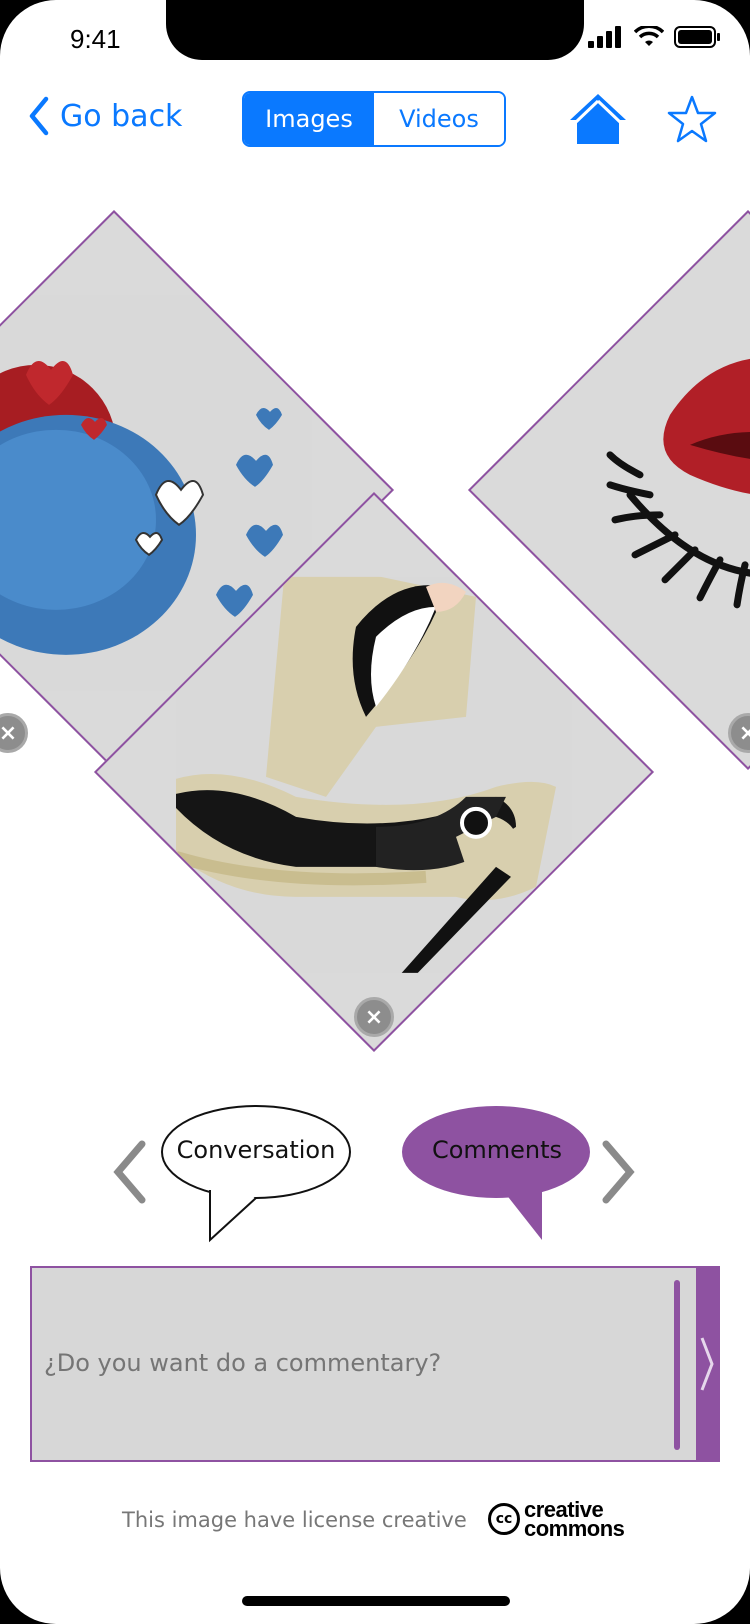 The height and width of the screenshot is (1624, 750). What do you see at coordinates (374, 1017) in the screenshot?
I see `remove-shoe-button: ×` at bounding box center [374, 1017].